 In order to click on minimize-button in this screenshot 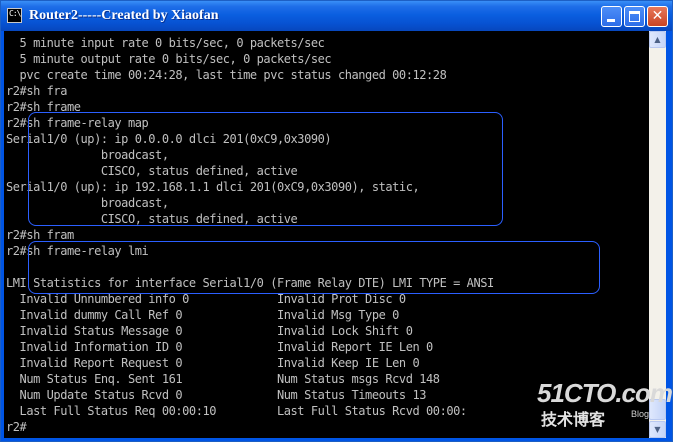, I will do `click(611, 16)`.